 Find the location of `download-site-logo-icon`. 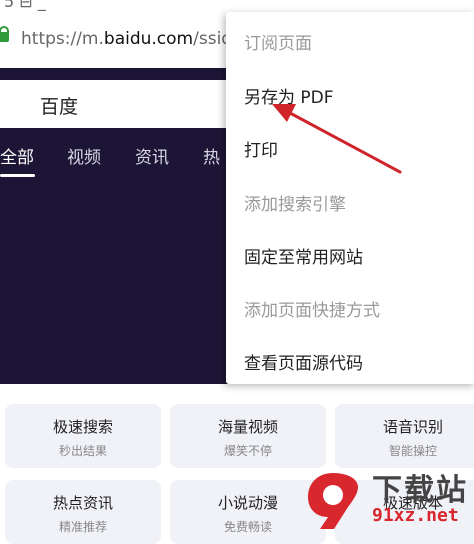

download-site-logo-icon is located at coordinates (333, 501).